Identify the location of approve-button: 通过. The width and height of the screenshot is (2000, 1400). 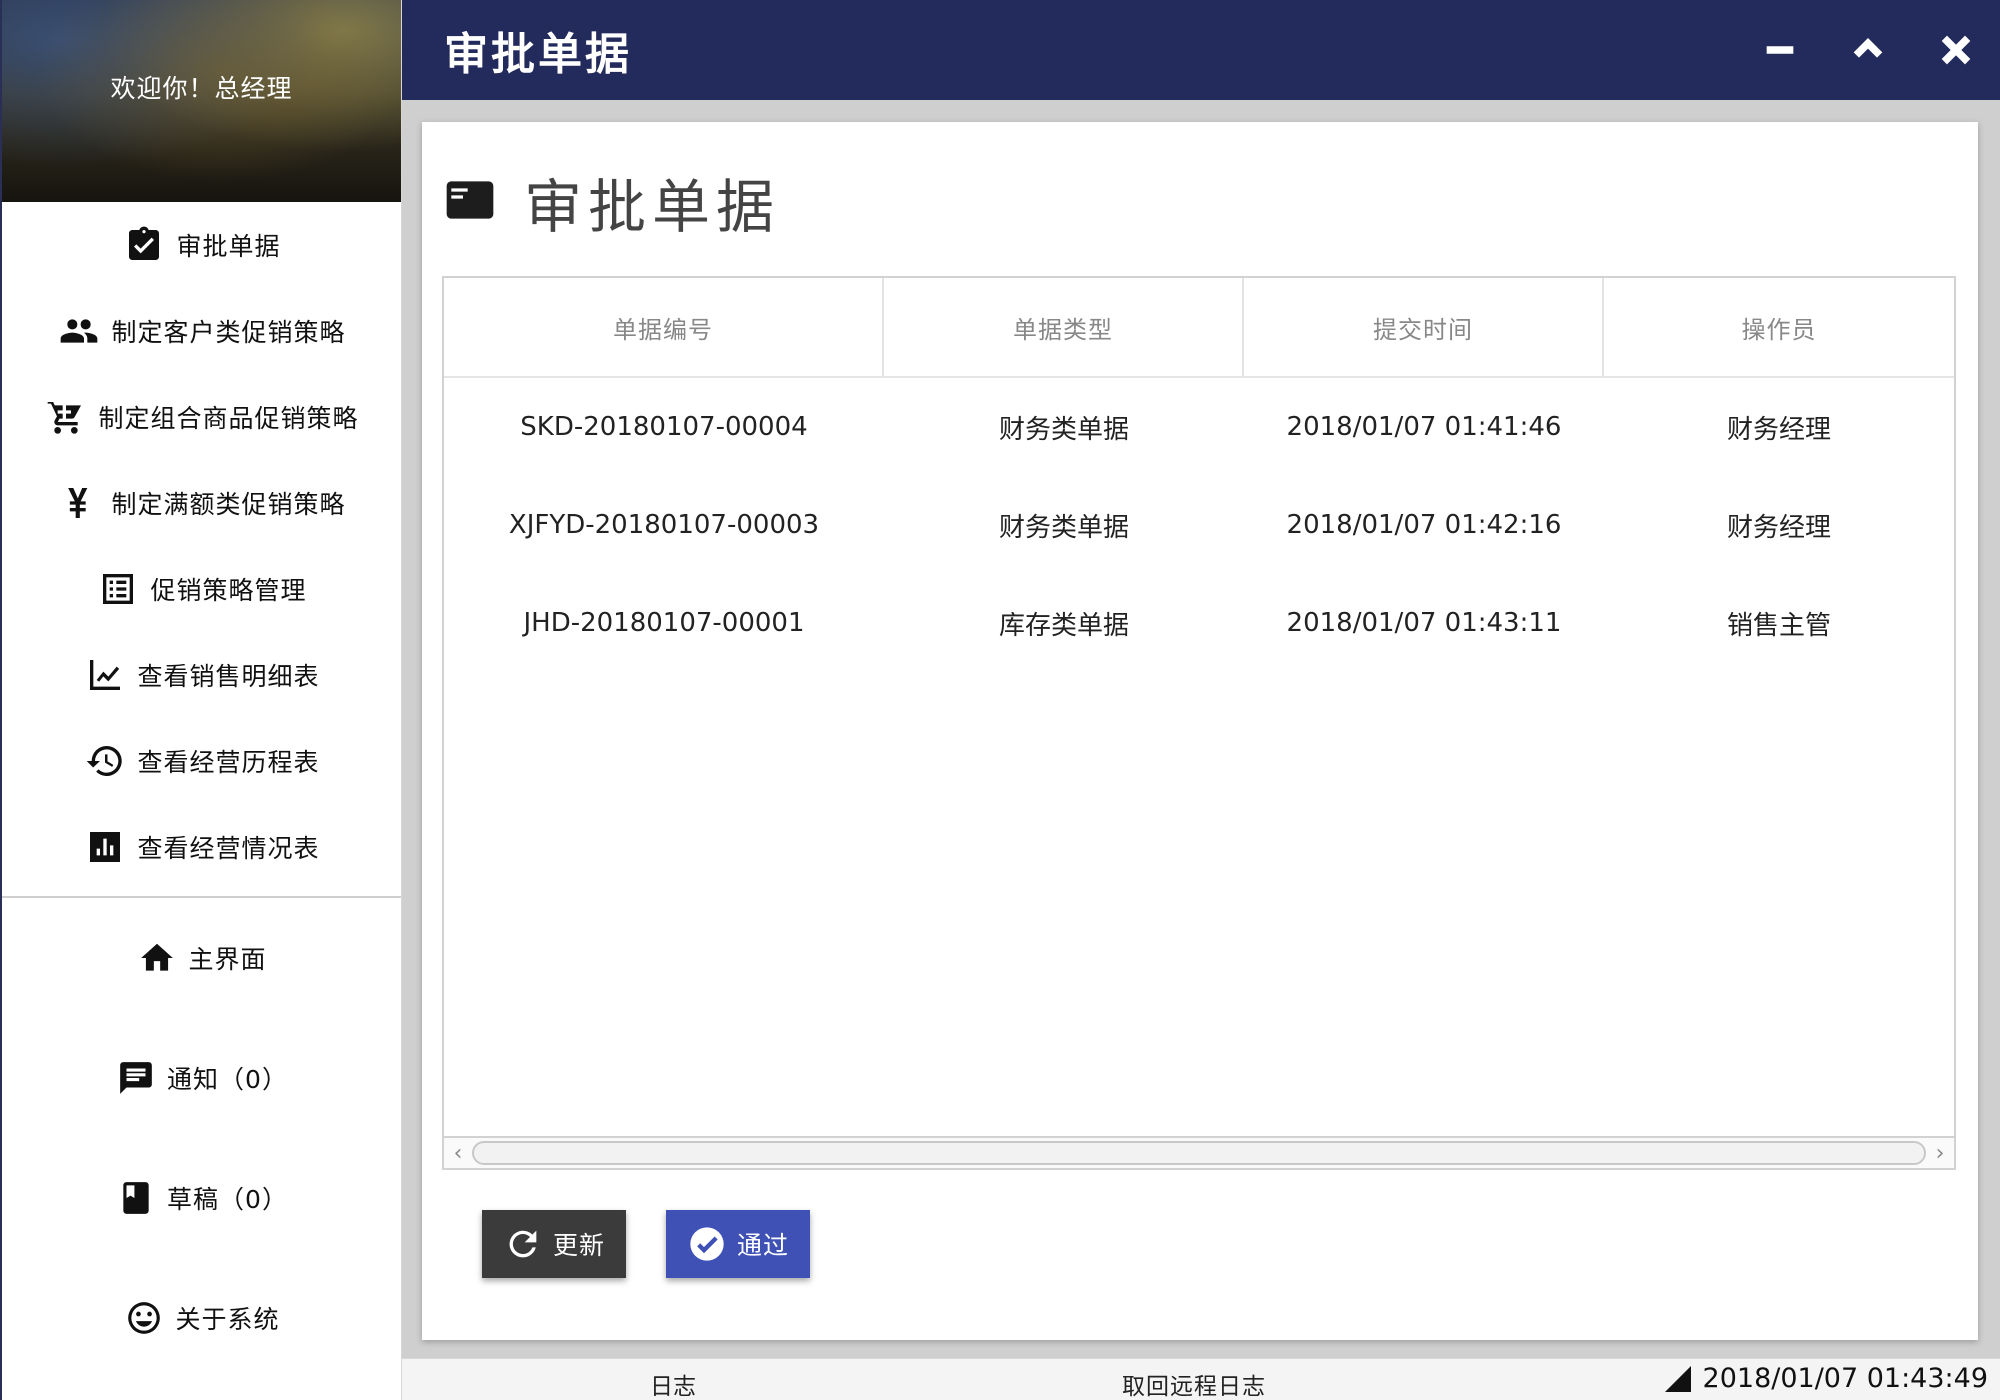
(738, 1244).